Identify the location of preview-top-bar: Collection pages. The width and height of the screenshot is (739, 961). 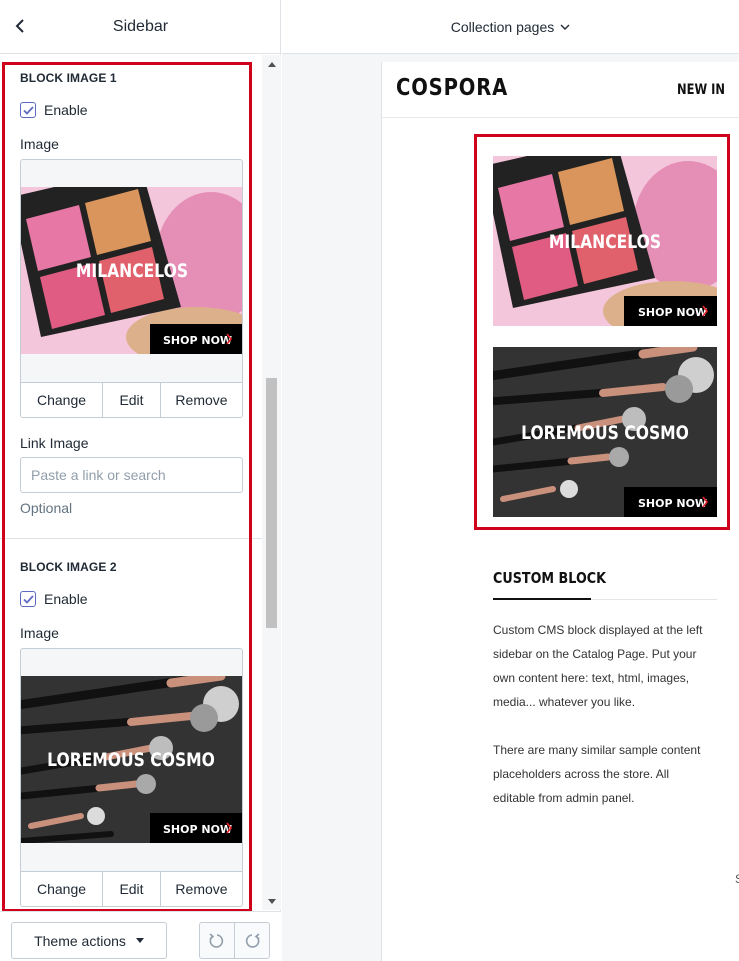
(510, 27).